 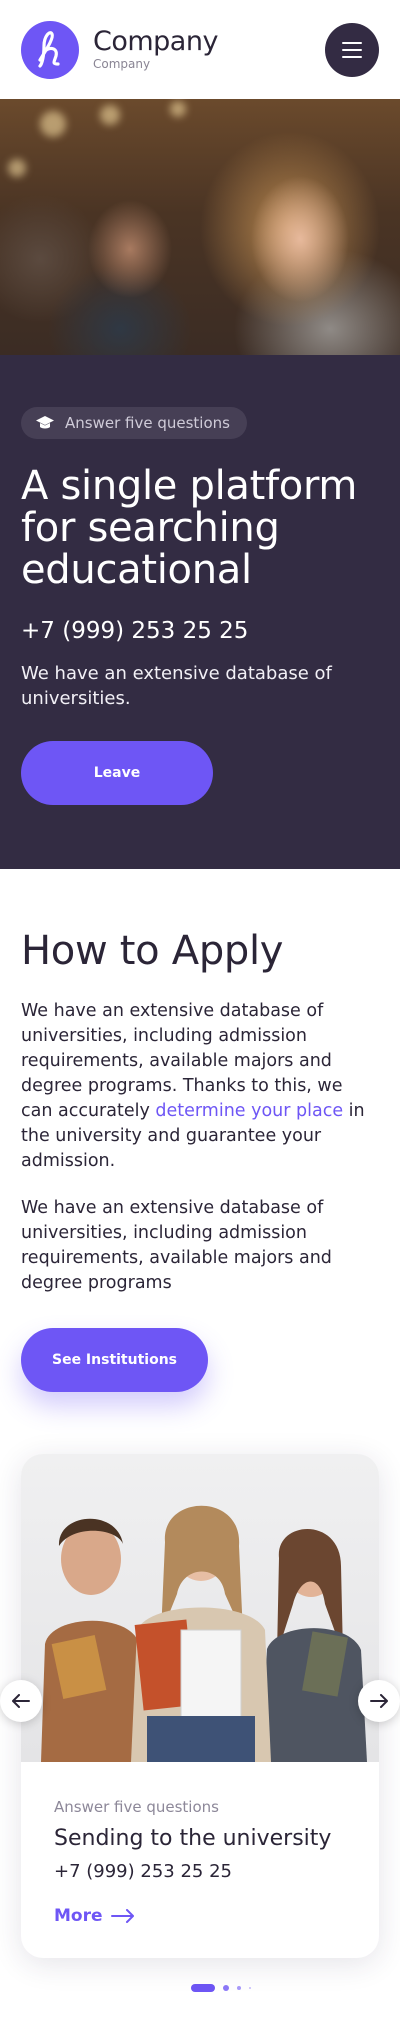 What do you see at coordinates (352, 42) in the screenshot?
I see `hamburger-icon` at bounding box center [352, 42].